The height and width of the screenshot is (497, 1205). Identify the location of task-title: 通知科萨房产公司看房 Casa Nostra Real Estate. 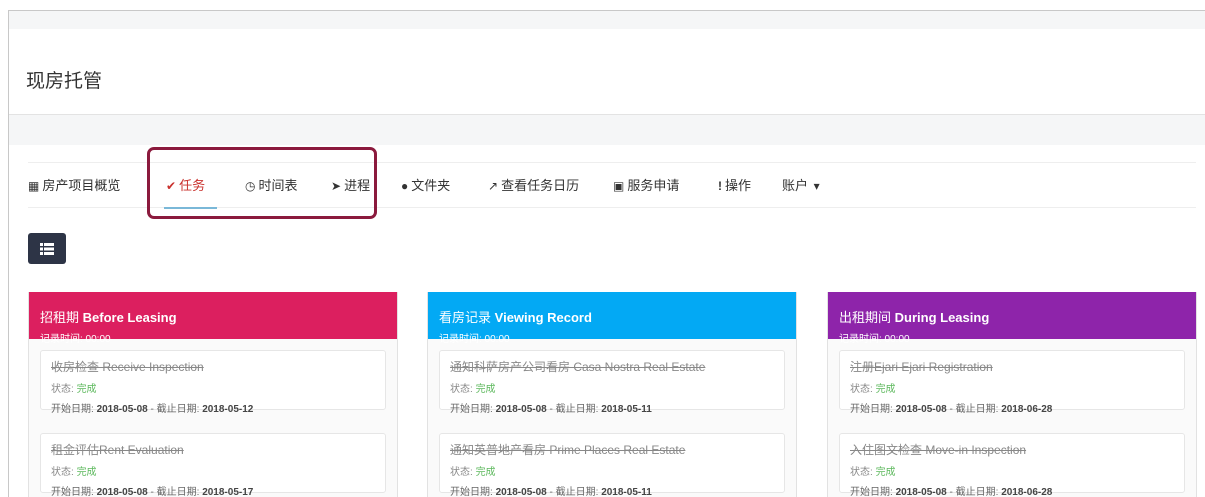
(617, 366).